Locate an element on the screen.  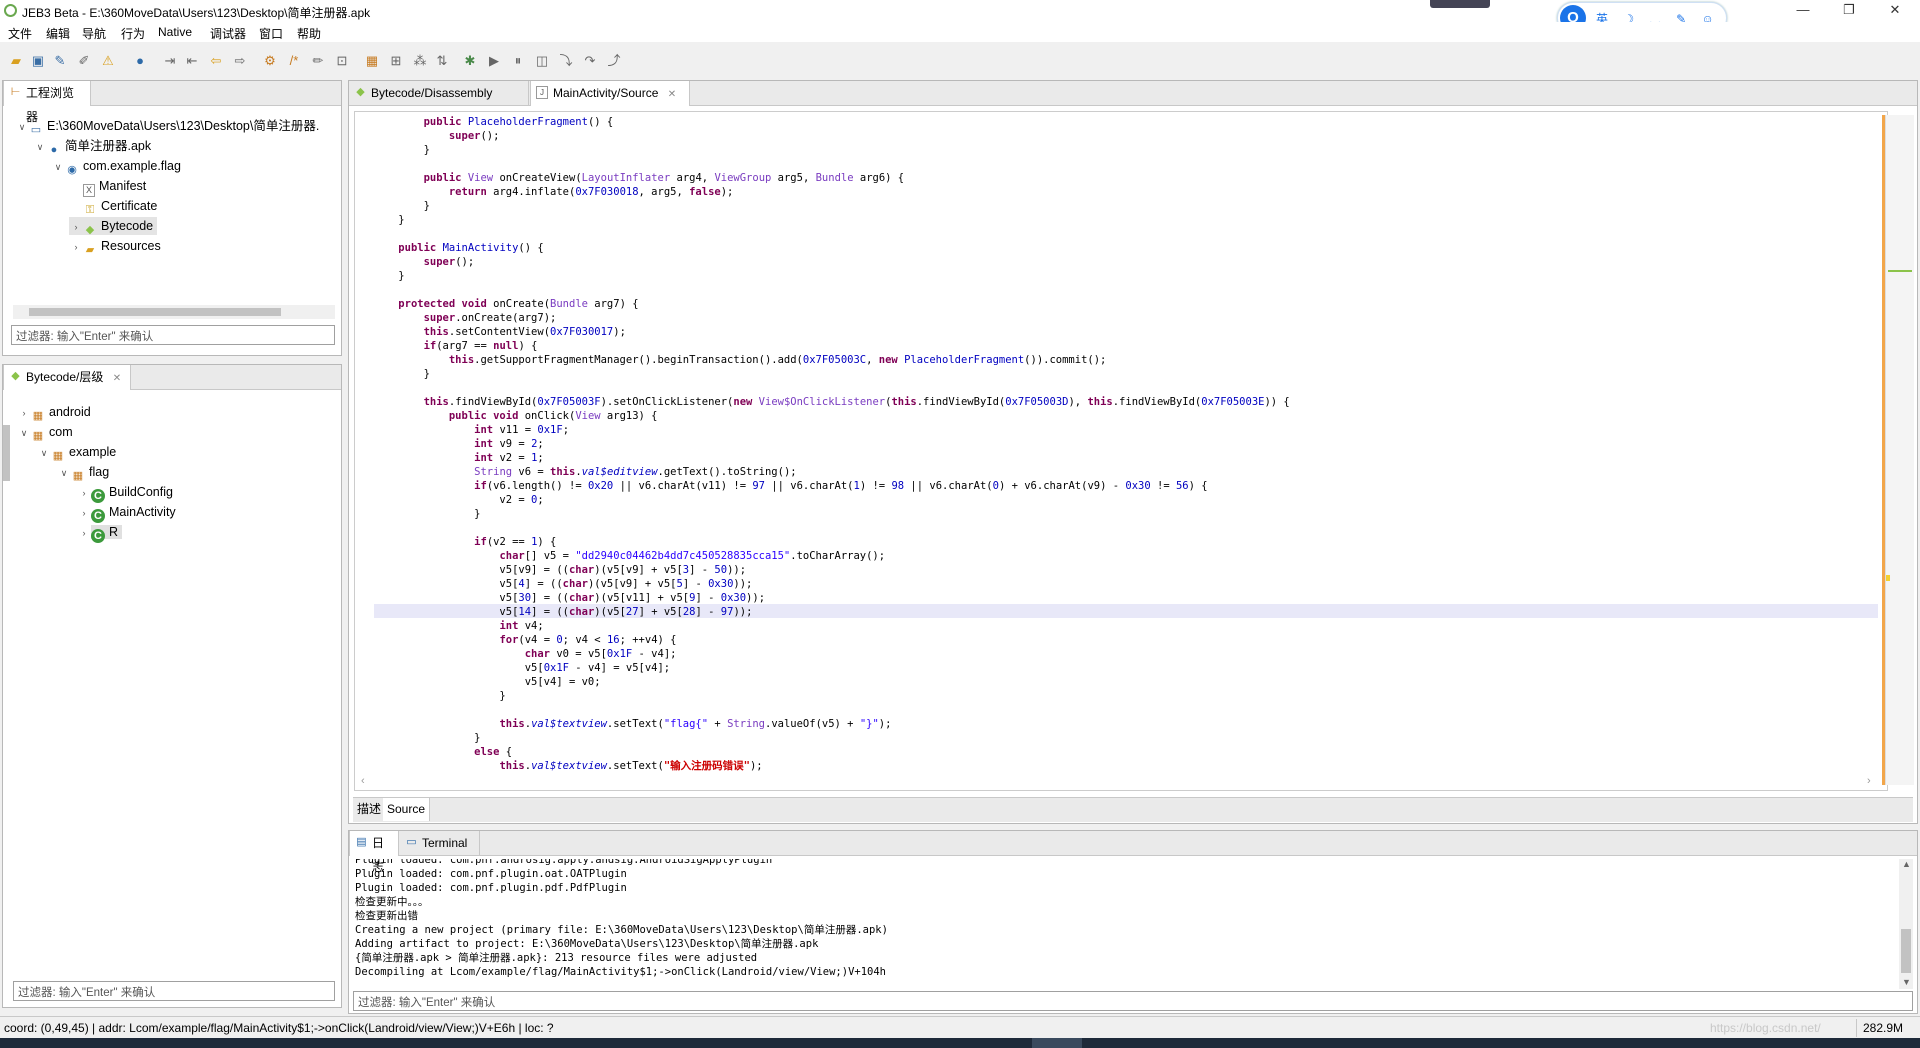
tree-item-bytecode: › ◆ Bytecode is located at coordinates (113, 226).